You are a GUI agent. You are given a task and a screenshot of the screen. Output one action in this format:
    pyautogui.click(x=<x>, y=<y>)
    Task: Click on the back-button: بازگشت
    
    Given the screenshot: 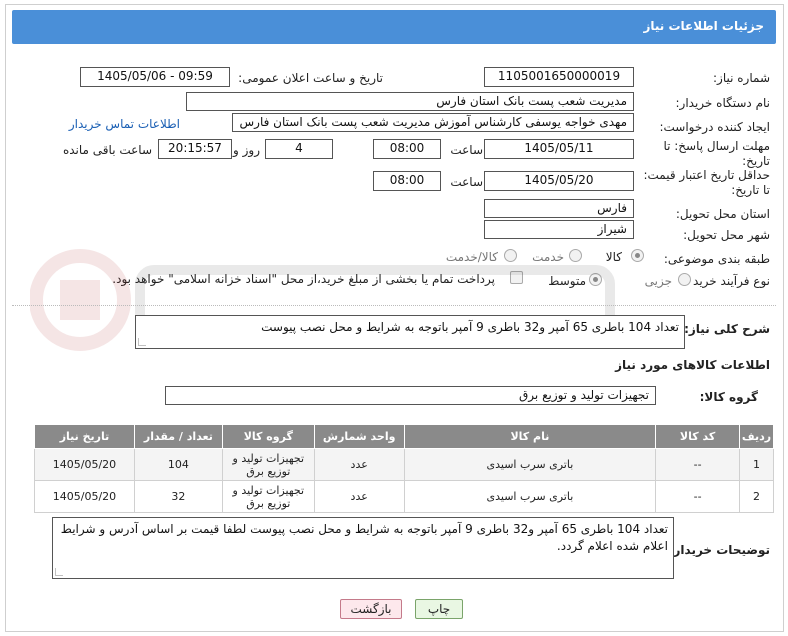 What is the action you would take?
    pyautogui.click(x=371, y=609)
    